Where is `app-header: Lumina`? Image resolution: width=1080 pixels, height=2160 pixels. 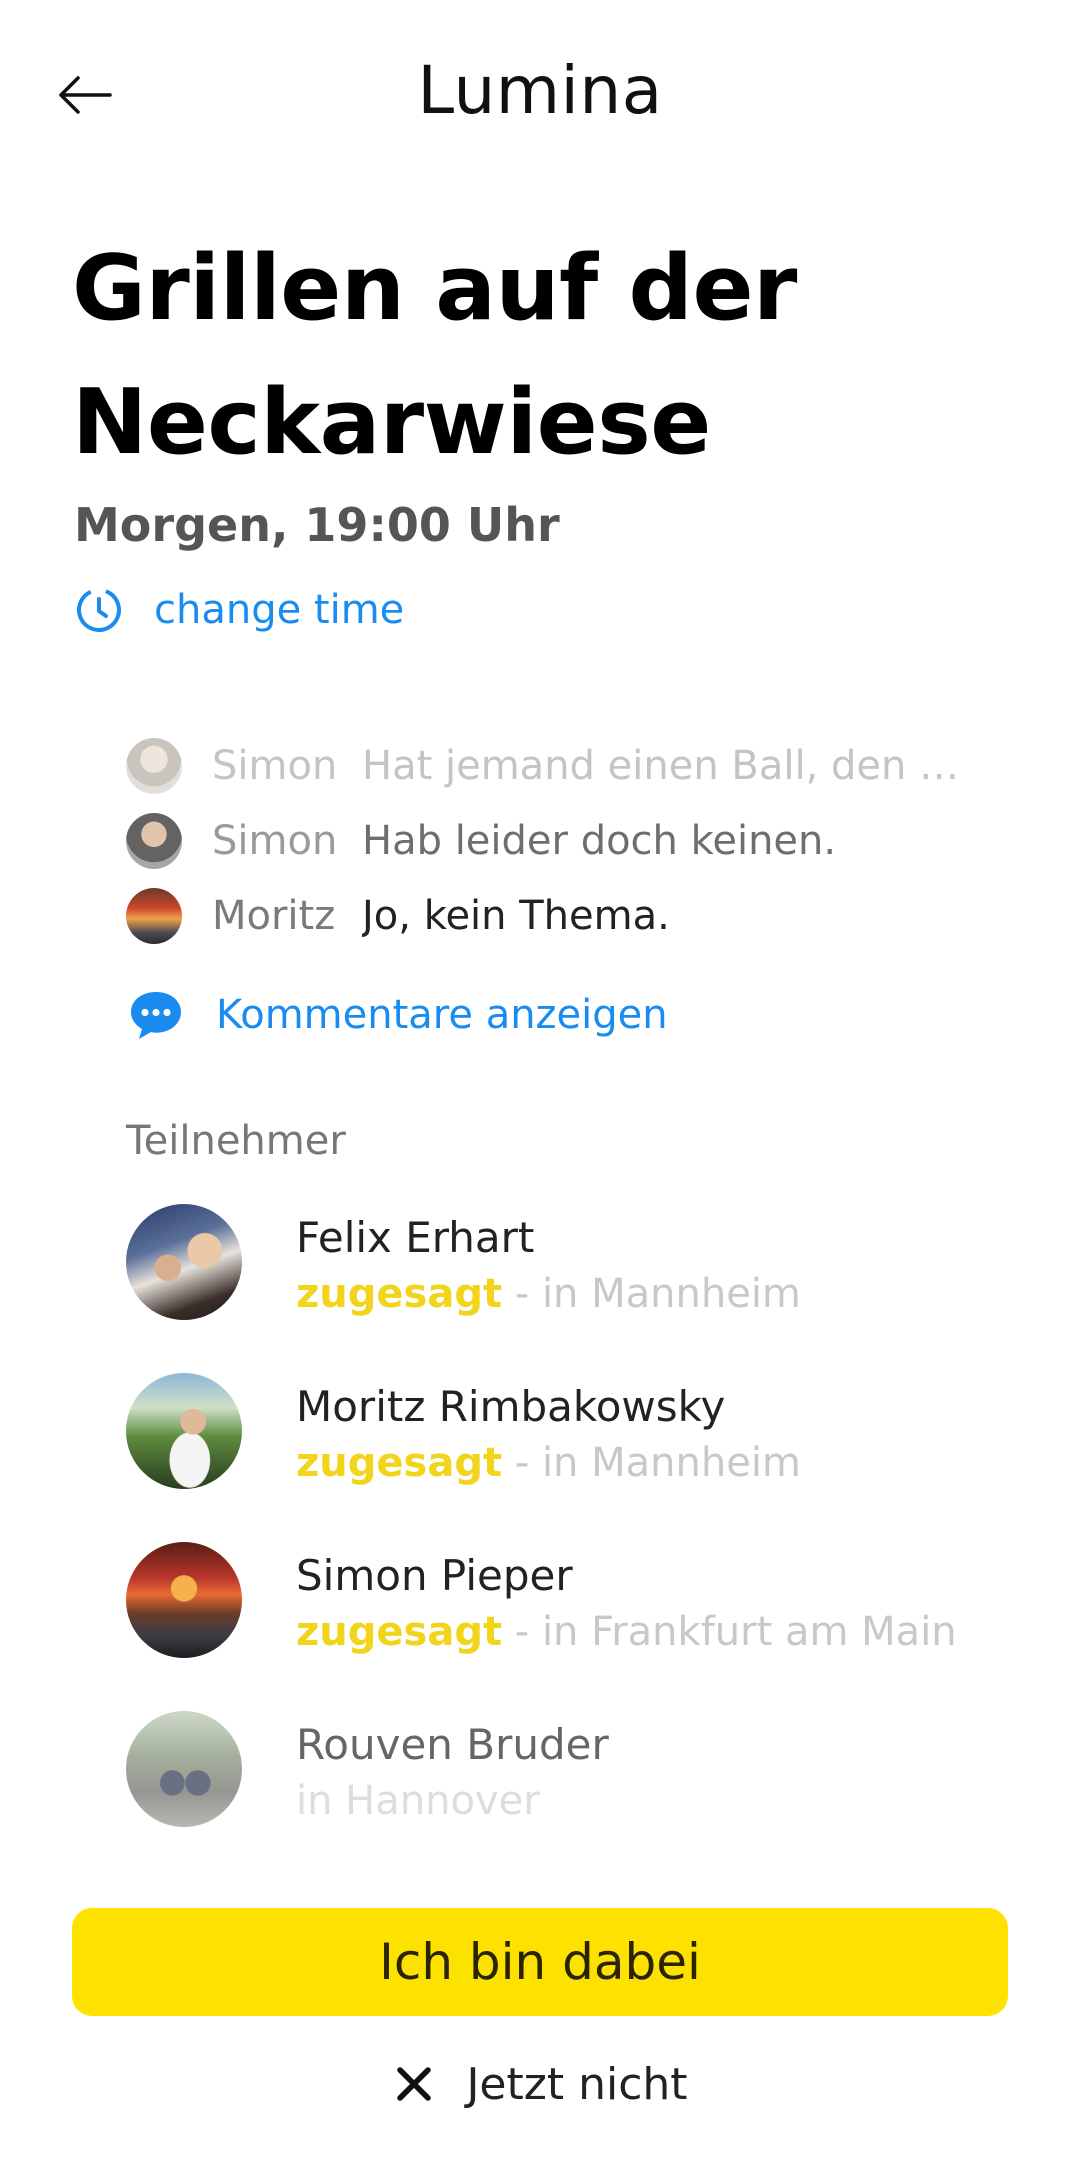
app-header: Lumina is located at coordinates (540, 95).